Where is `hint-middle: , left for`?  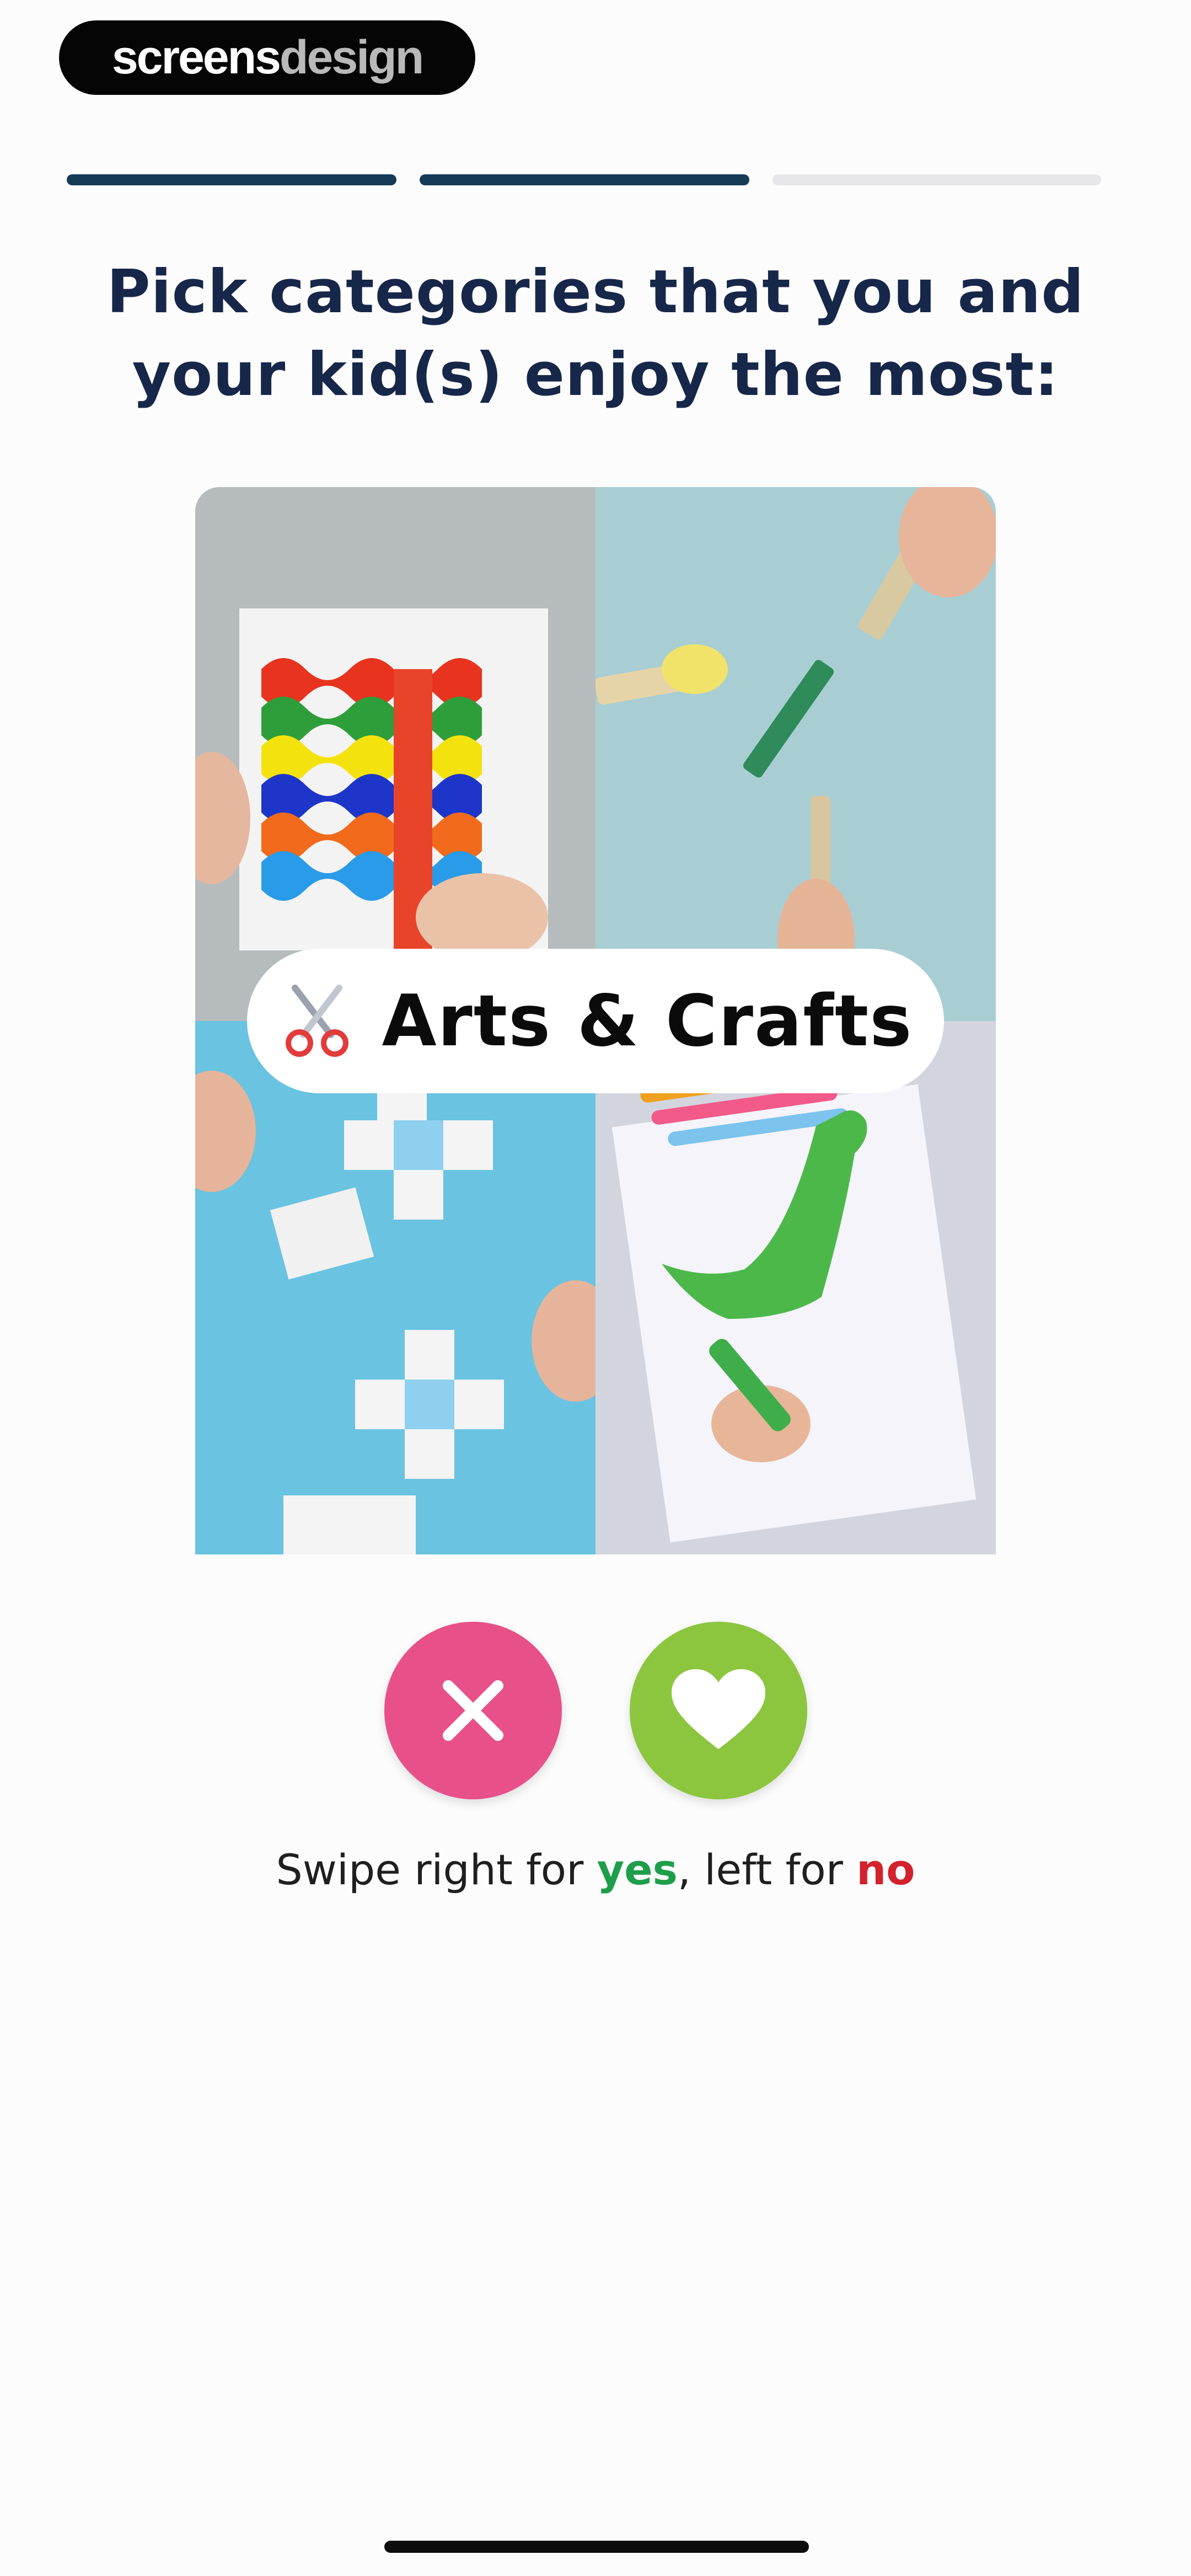 hint-middle: , left for is located at coordinates (767, 1869).